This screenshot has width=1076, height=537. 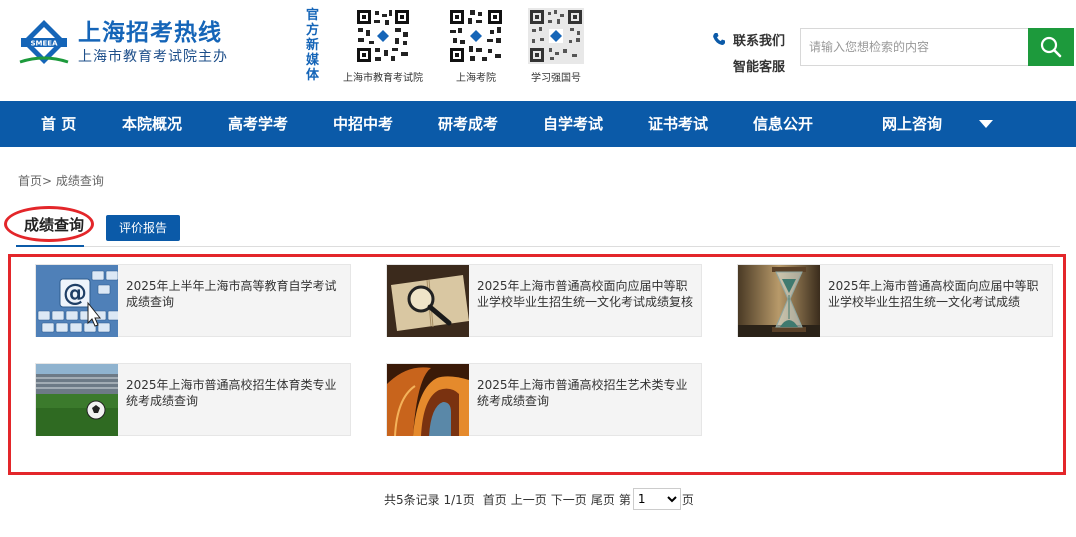 What do you see at coordinates (986, 124) in the screenshot?
I see `nav-more-chevron-down-icon` at bounding box center [986, 124].